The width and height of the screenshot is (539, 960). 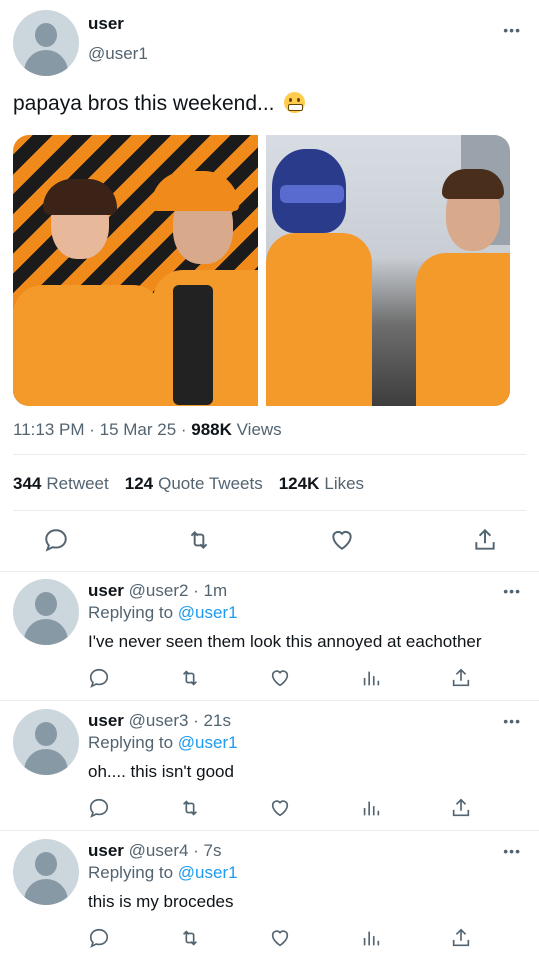 What do you see at coordinates (175, 850) in the screenshot?
I see `reply-meta: @user4 · 7s` at bounding box center [175, 850].